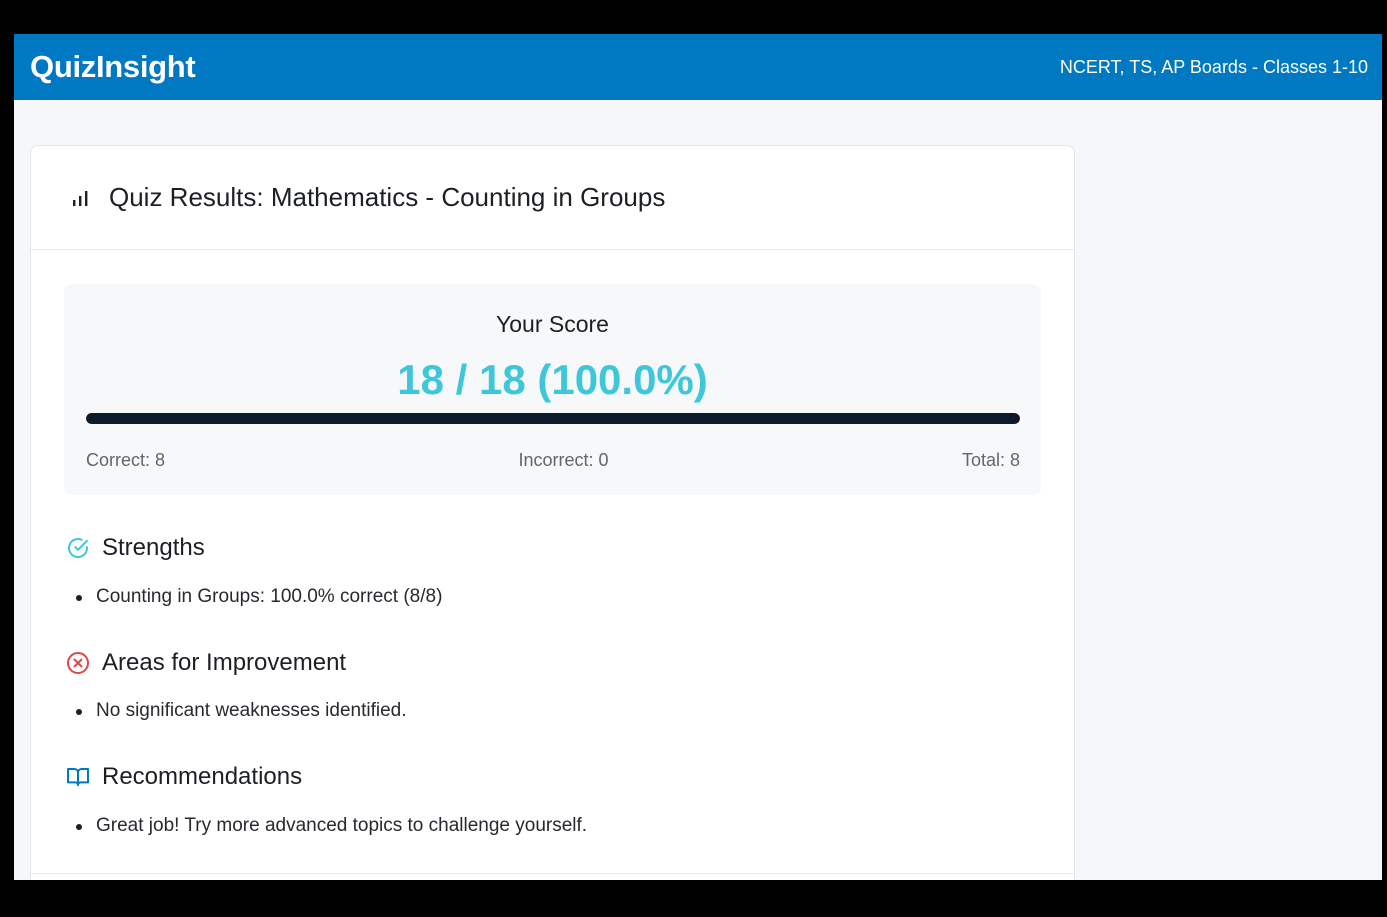 The image size is (1387, 917). What do you see at coordinates (552, 379) in the screenshot?
I see `score-value: 18 / 18 (100.0%)` at bounding box center [552, 379].